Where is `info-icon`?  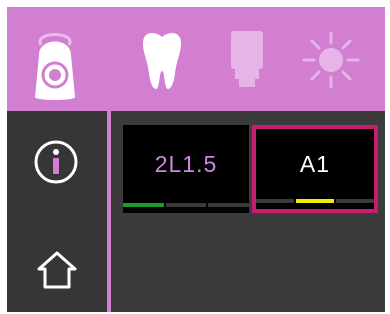
info-icon is located at coordinates (56, 162).